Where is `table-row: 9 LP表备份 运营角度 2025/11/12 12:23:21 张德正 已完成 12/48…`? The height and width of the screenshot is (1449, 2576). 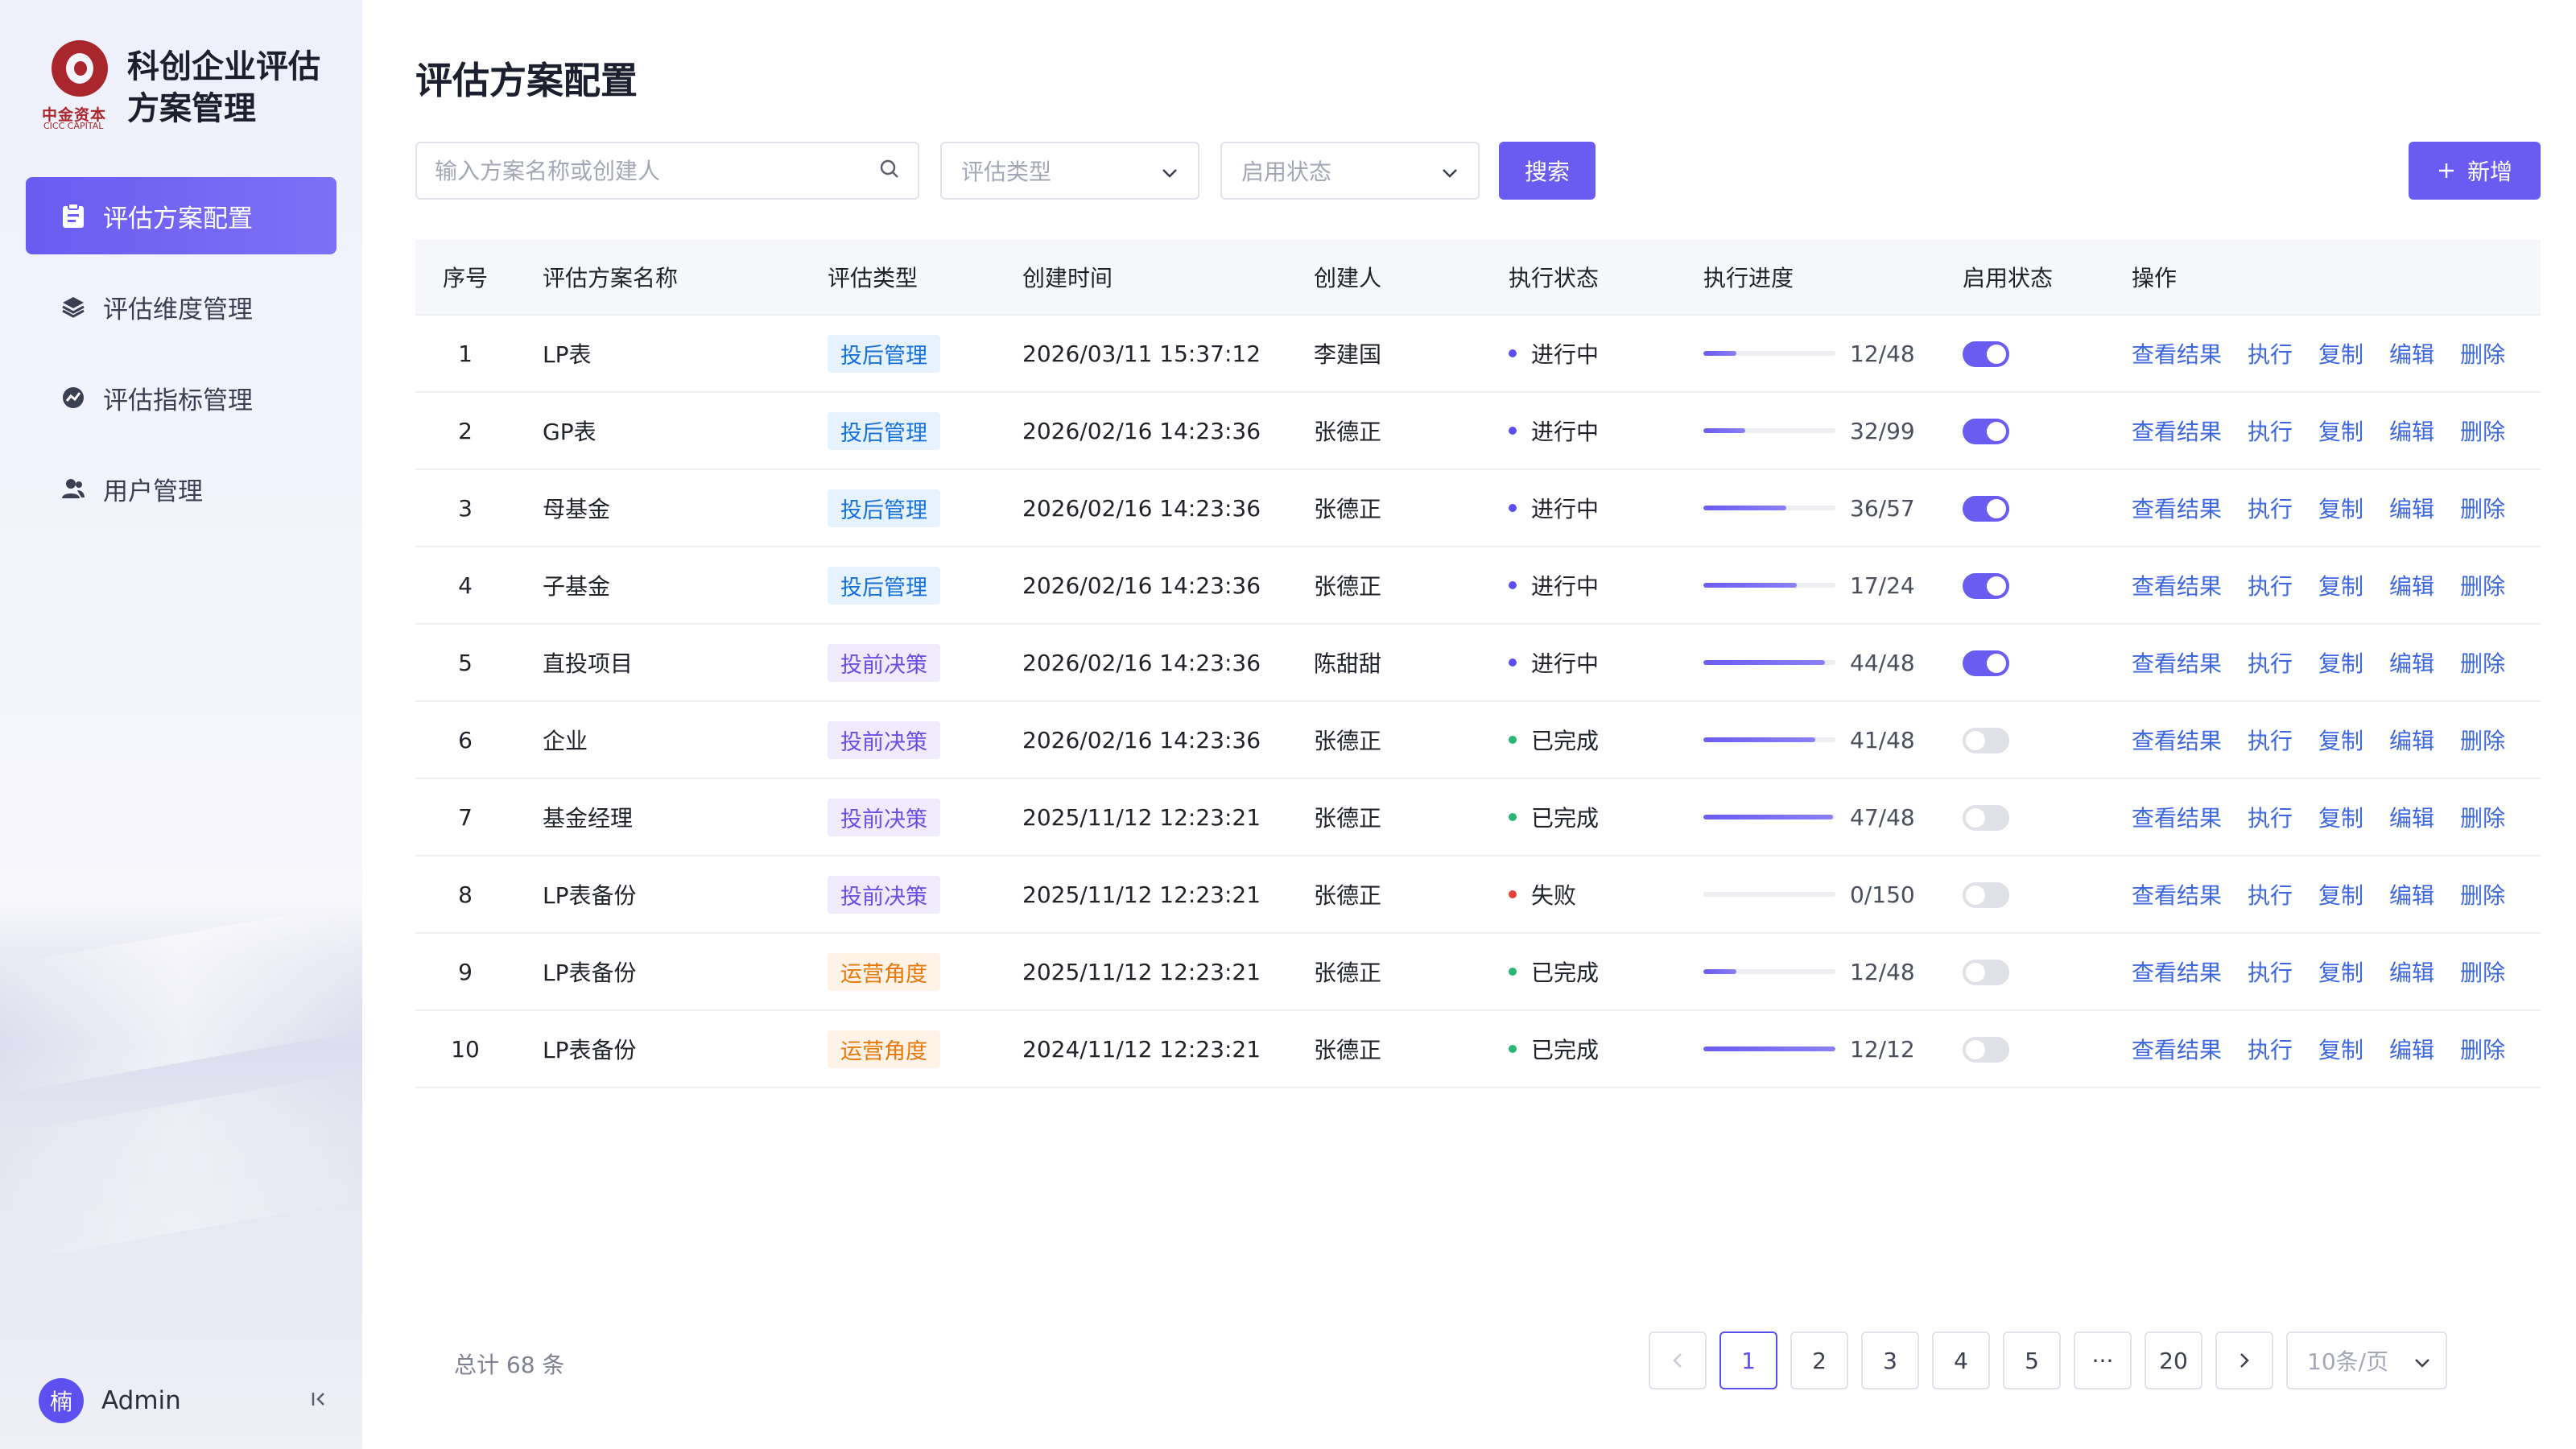 table-row: 9 LP表备份 运营角度 2025/11/12 12:23:21 张德正 已完成 12/48… is located at coordinates (1478, 972).